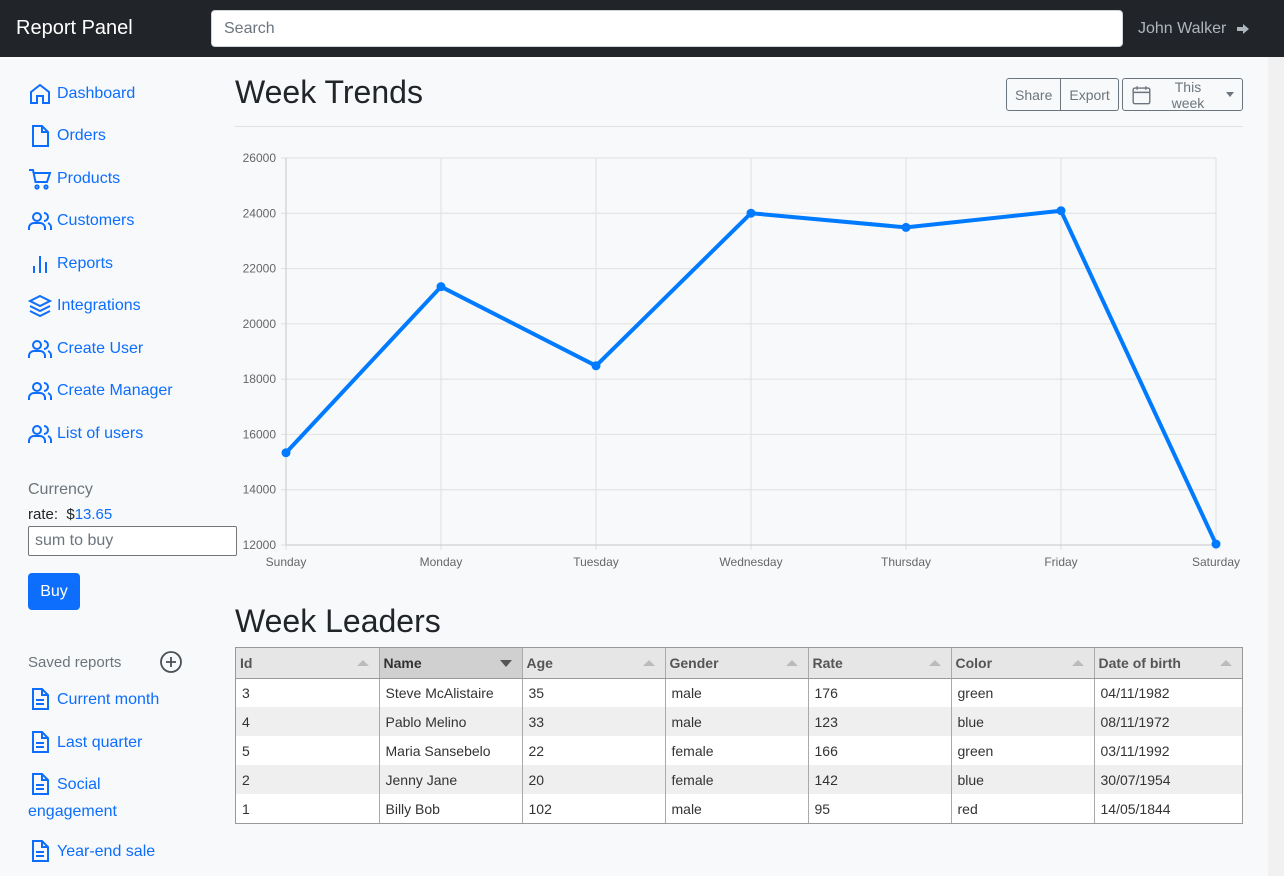 This screenshot has height=876, width=1284. Describe the element at coordinates (594, 721) in the screenshot. I see `table-cell: 33` at that location.